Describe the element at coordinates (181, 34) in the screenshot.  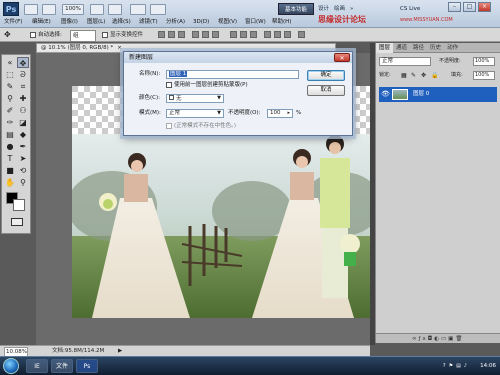
I see `align-bottom-icon` at that location.